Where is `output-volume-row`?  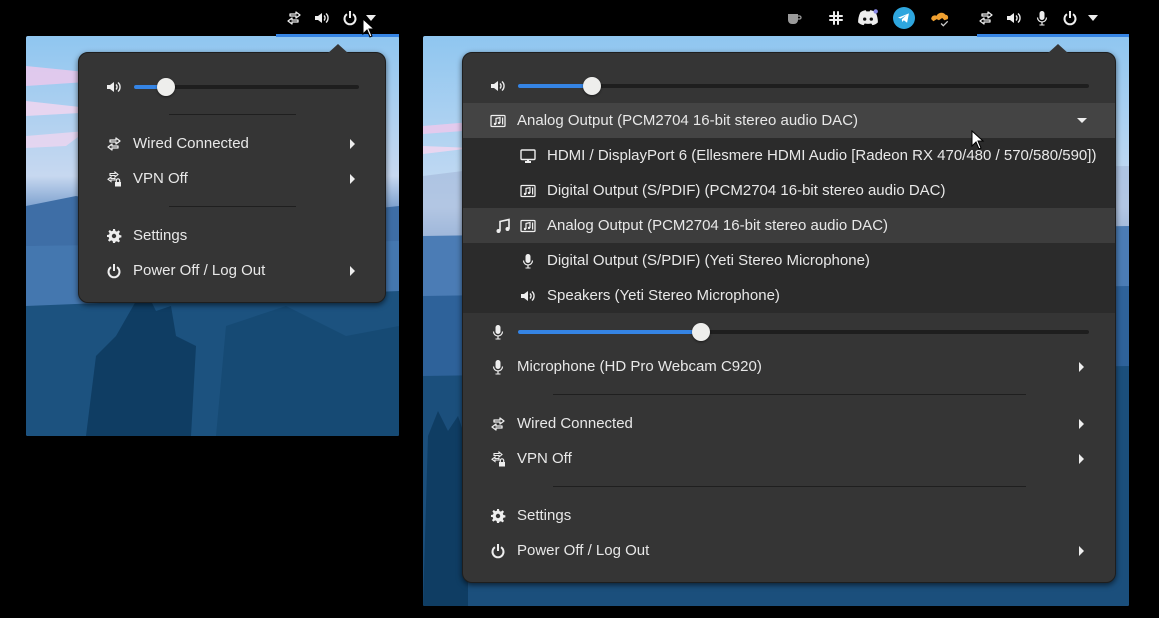 output-volume-row is located at coordinates (789, 85).